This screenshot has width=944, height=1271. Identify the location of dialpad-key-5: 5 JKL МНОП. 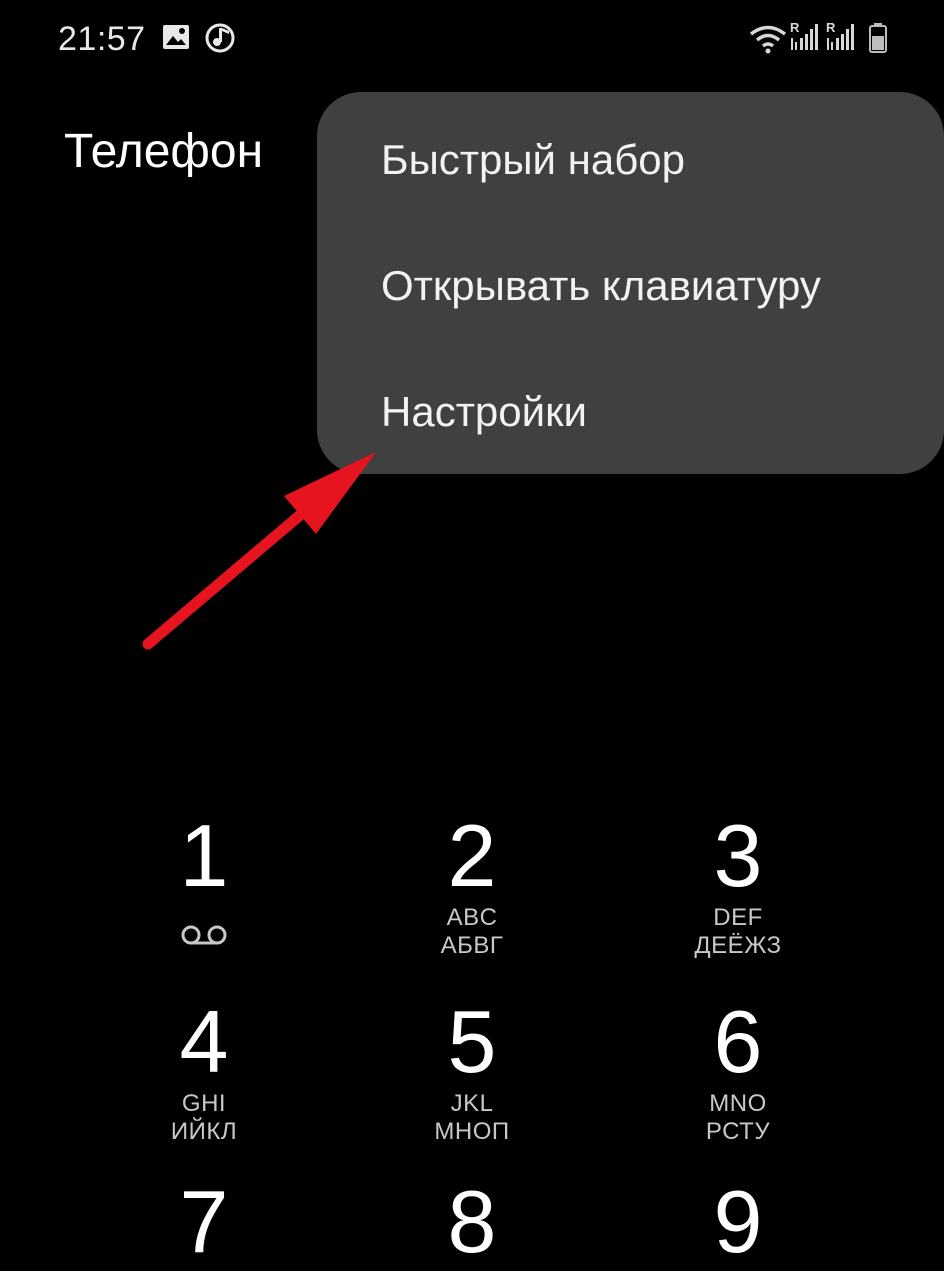
(472, 1070).